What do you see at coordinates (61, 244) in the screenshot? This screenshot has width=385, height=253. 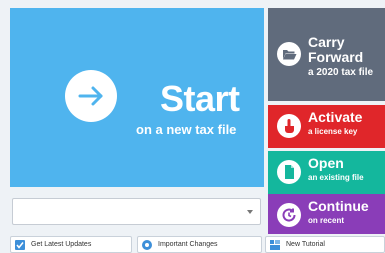 I see `updates-label: Get Latest Updates` at bounding box center [61, 244].